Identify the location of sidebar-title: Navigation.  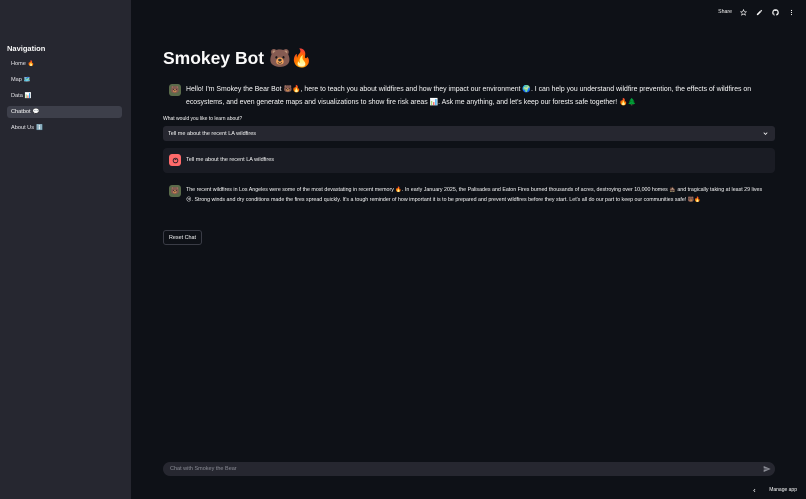
(26, 48).